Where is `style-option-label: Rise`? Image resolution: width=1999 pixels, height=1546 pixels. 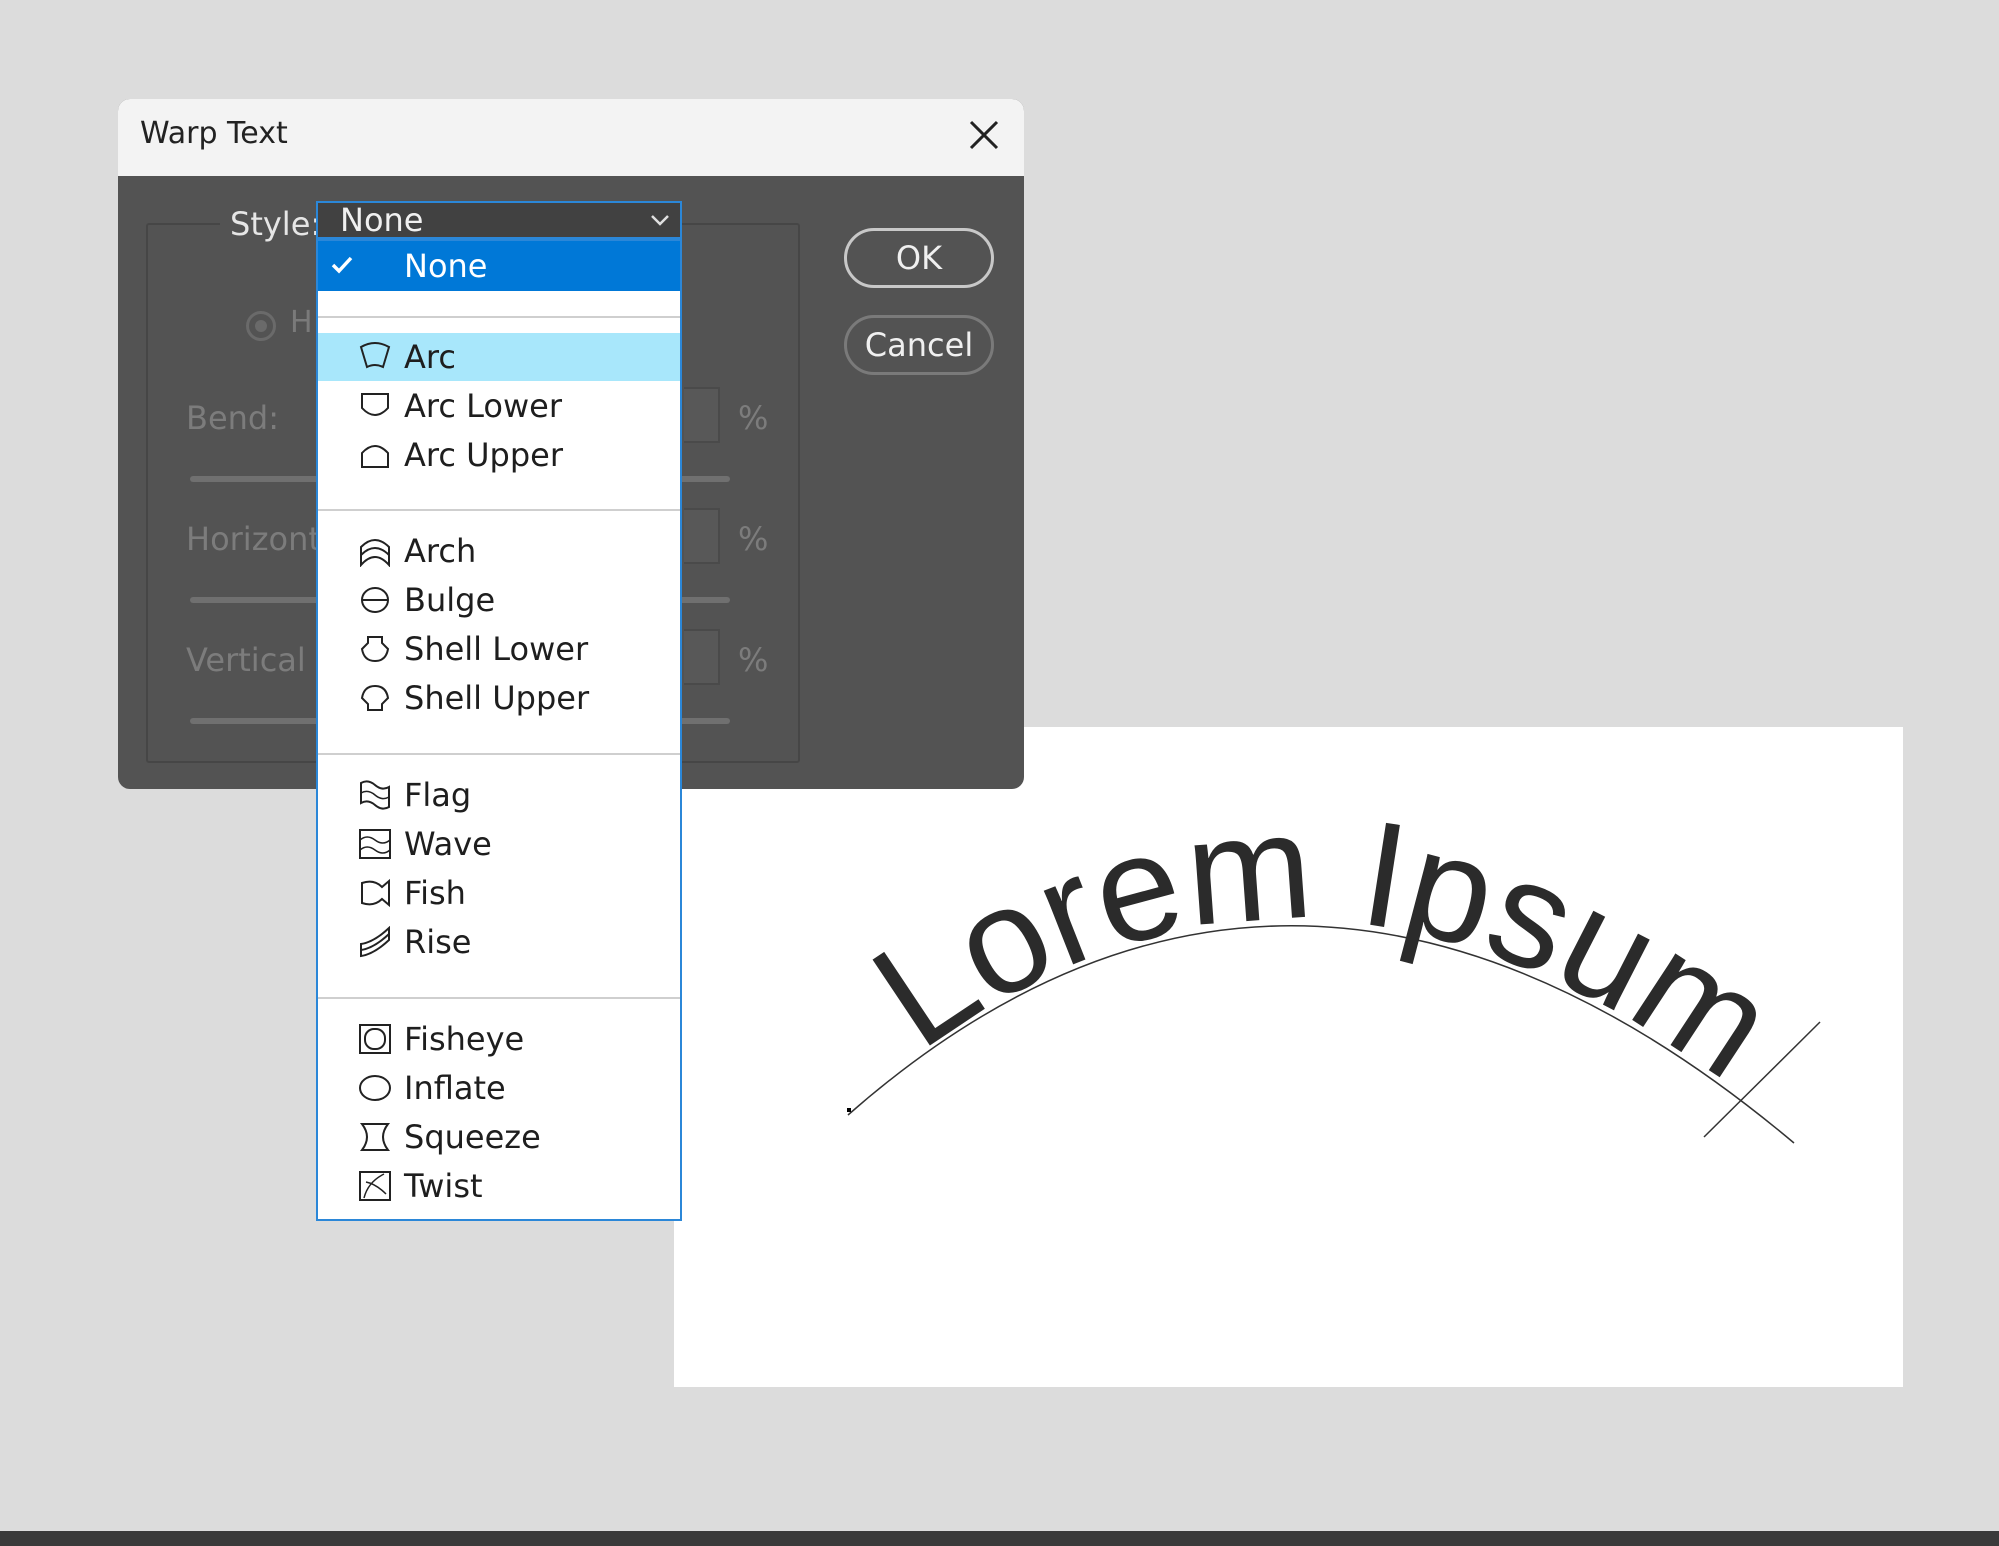
style-option-label: Rise is located at coordinates (438, 942).